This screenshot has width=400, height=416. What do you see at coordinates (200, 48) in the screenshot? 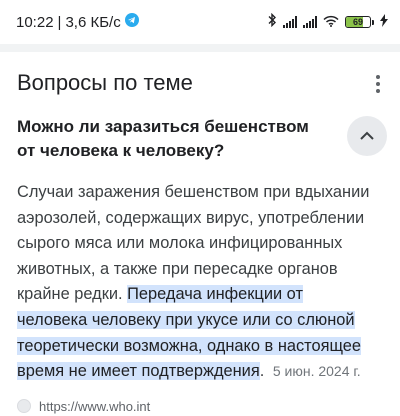
I see `top-divider` at bounding box center [200, 48].